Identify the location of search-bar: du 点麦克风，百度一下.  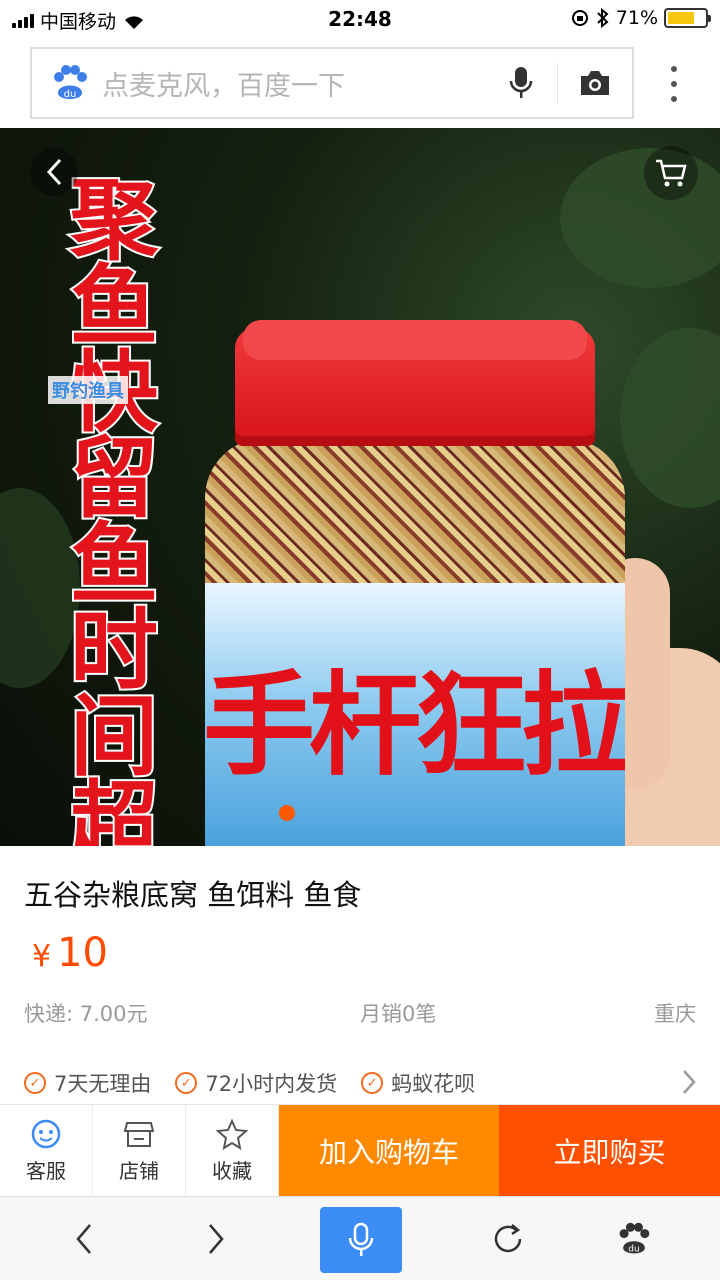
(332, 83).